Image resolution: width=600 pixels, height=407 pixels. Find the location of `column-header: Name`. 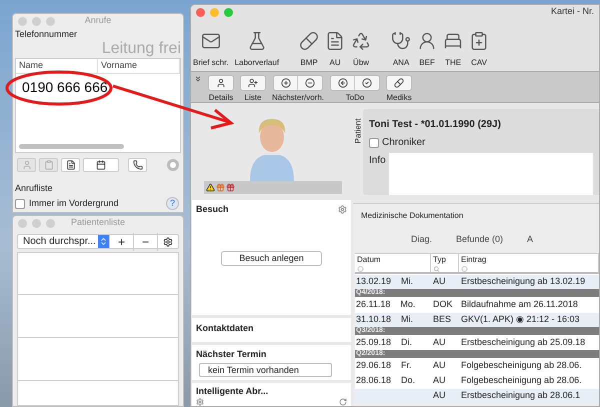

column-header: Name is located at coordinates (57, 66).